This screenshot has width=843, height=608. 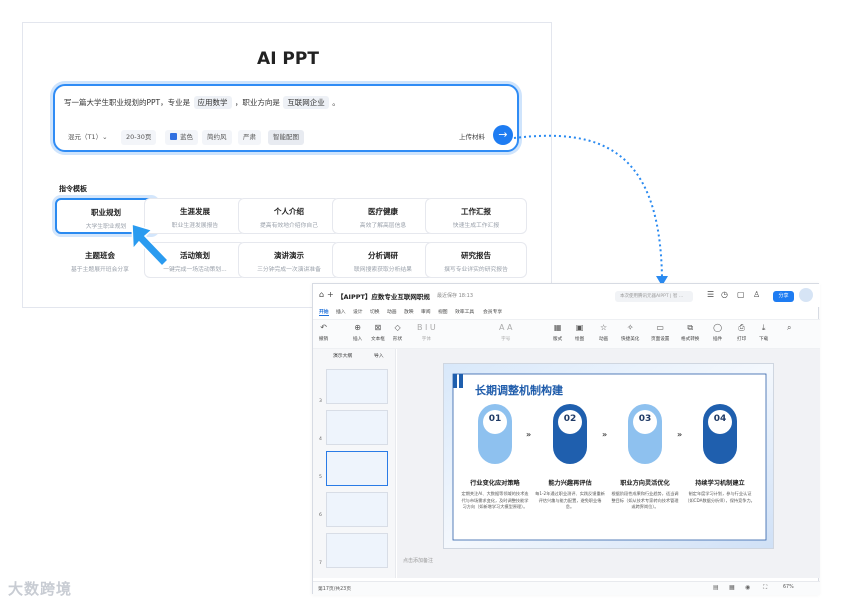 What do you see at coordinates (383, 226) in the screenshot?
I see `template-sub: 高效了解高层信息` at bounding box center [383, 226].